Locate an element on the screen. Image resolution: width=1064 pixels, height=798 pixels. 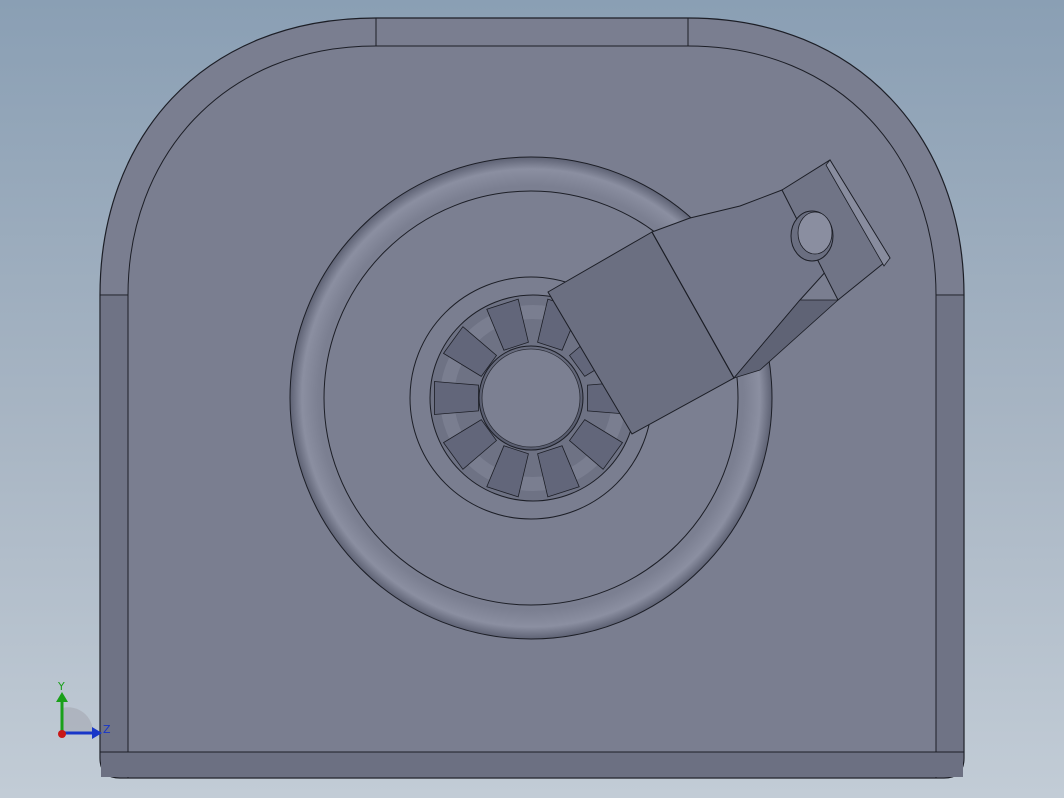
y-axis-arrow is located at coordinates (62, 697).